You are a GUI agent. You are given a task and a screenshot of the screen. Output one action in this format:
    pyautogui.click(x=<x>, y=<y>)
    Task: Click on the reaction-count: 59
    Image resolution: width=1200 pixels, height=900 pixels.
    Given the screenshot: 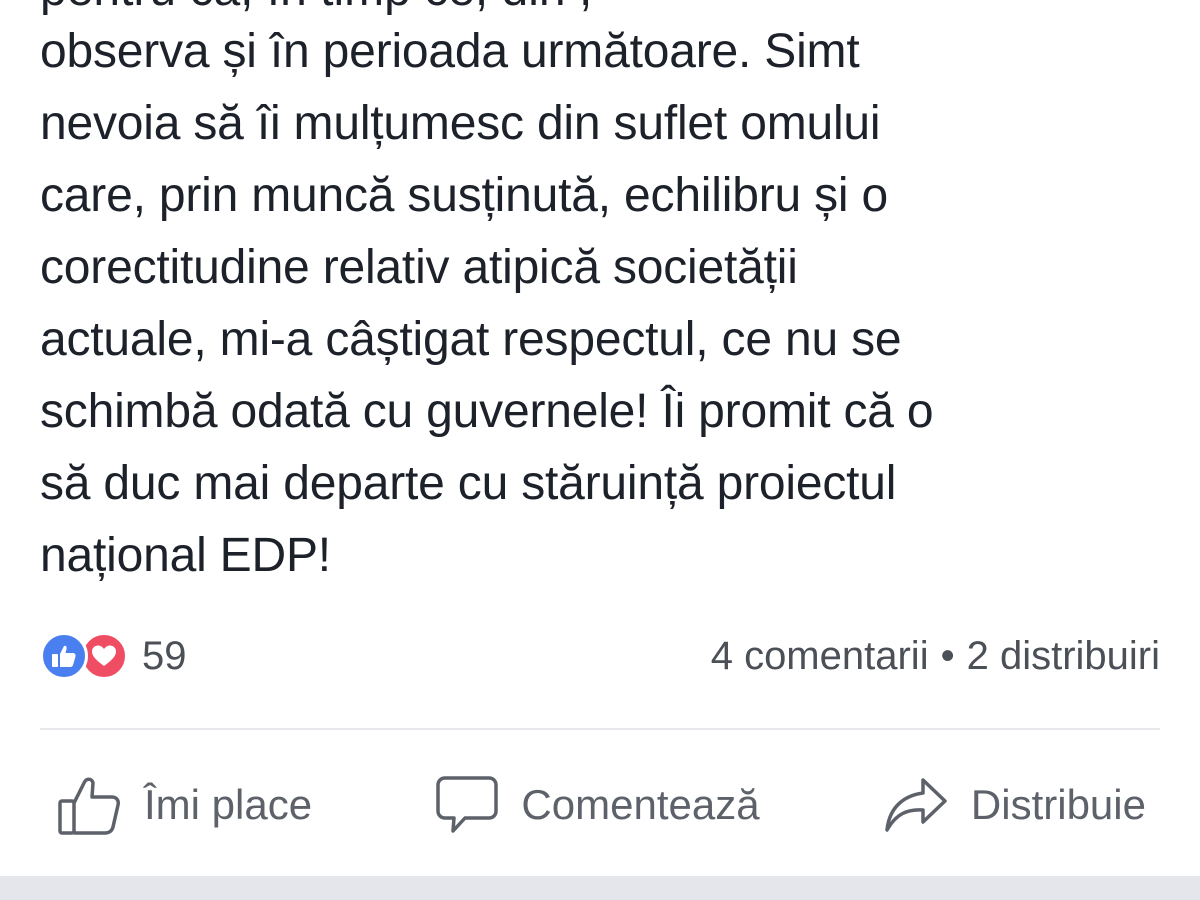 What is the action you would take?
    pyautogui.click(x=164, y=655)
    